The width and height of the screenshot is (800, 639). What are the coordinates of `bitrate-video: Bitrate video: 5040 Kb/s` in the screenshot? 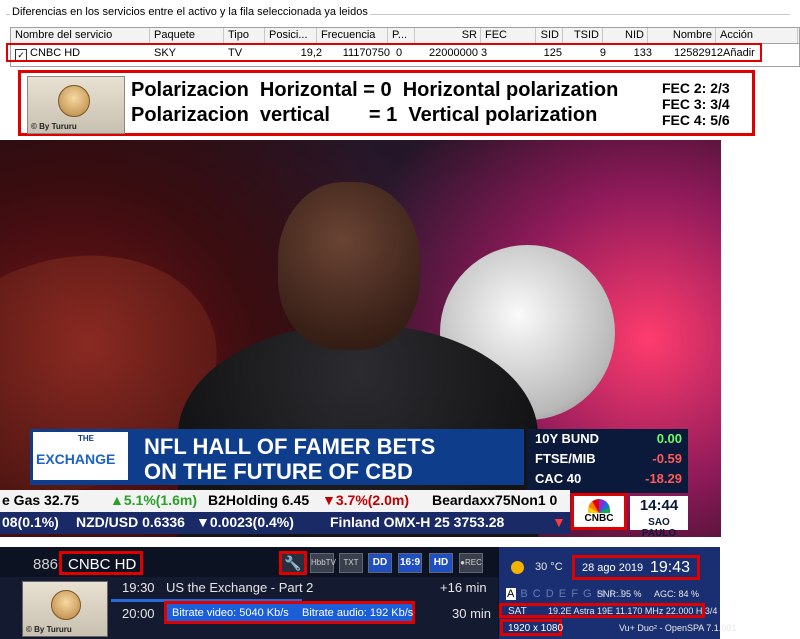 It's located at (230, 613).